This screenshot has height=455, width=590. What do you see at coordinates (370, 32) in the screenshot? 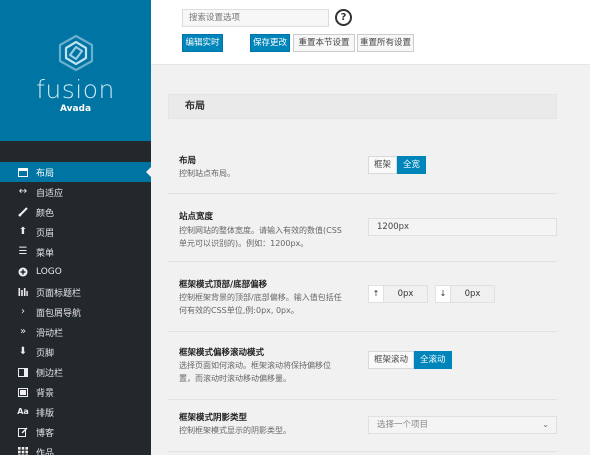
I see `options-toolbar: ? 编辑实时 保存更改 重置本节设置 重置所有设置` at bounding box center [370, 32].